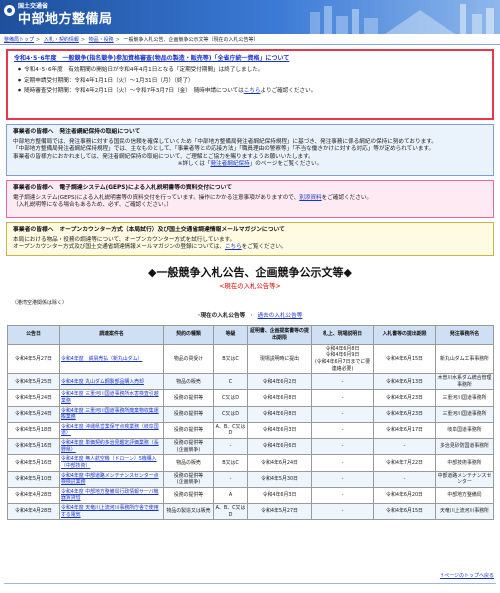 The image size is (500, 593). Describe the element at coordinates (467, 576) in the screenshot. I see `back-to-top-link: ↑ページのトップへ戻る` at that location.